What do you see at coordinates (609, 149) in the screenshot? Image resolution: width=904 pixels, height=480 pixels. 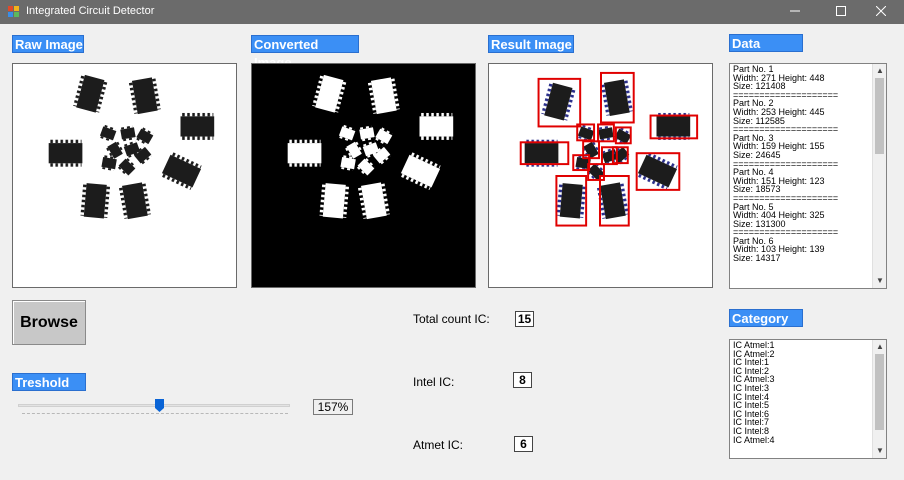 I see `result-image-picture` at bounding box center [609, 149].